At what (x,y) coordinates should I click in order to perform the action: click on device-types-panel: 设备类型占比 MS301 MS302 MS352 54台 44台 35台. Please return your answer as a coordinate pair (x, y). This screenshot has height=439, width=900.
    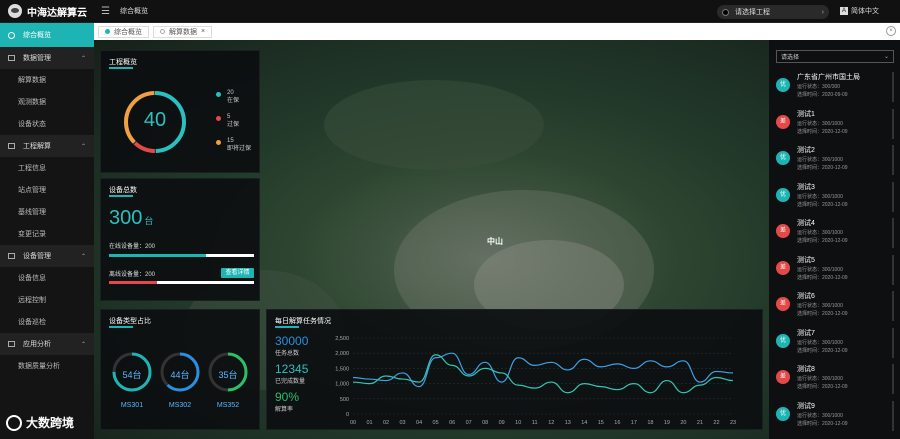
    Looking at the image, I should click on (180, 369).